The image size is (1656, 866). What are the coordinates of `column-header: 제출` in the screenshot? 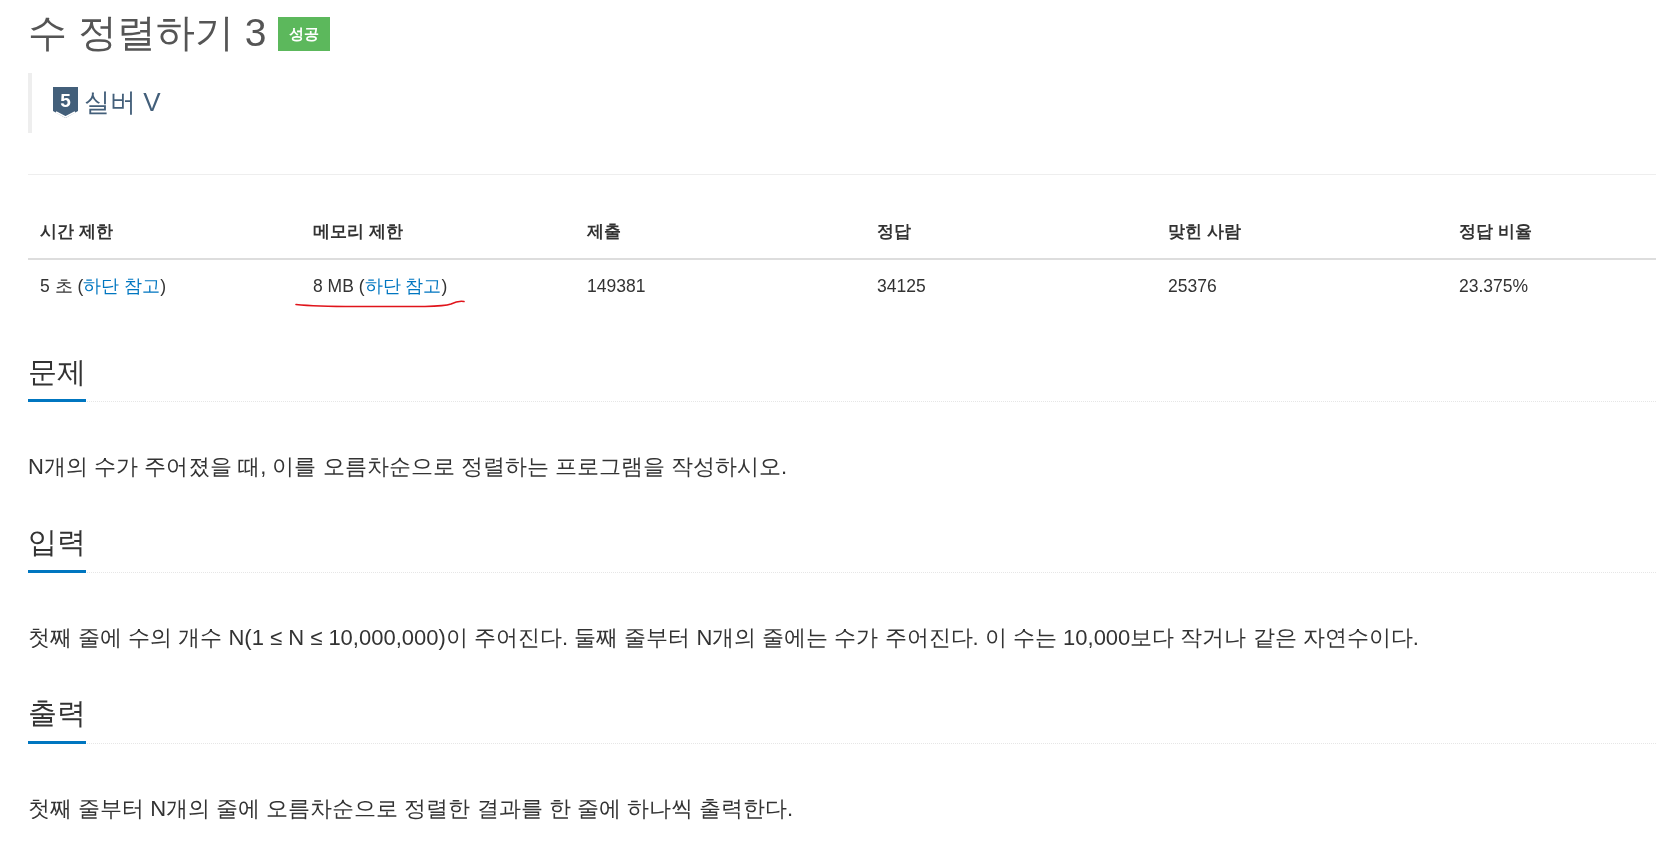 It's located at (720, 231).